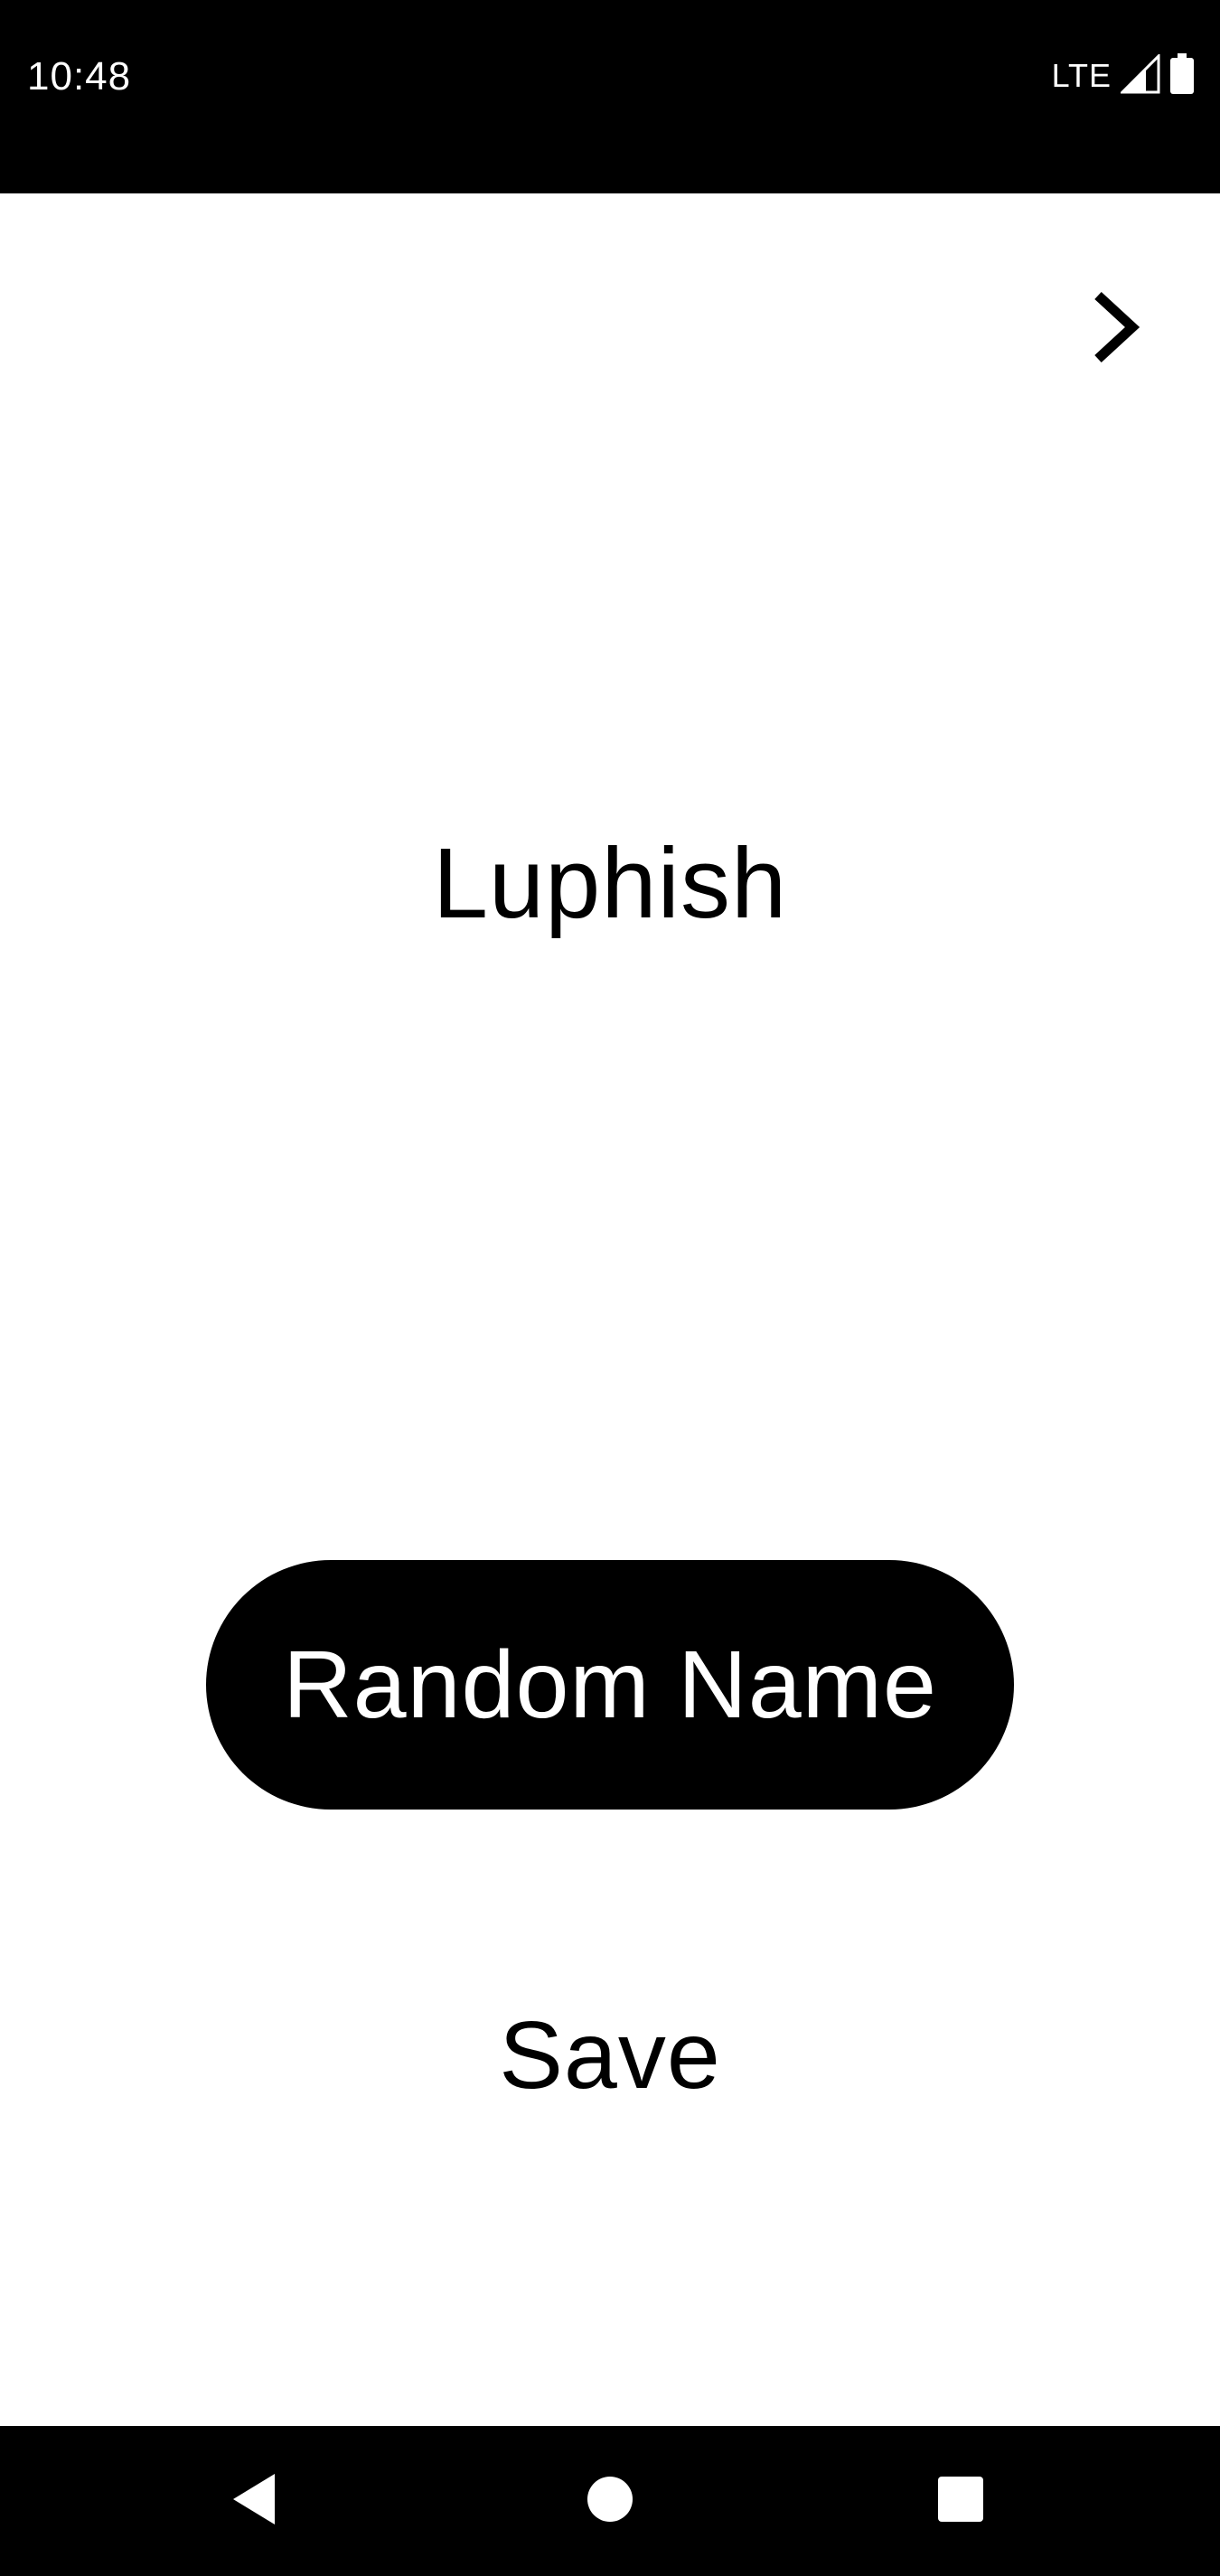 The width and height of the screenshot is (1220, 2576). What do you see at coordinates (79, 76) in the screenshot?
I see `status-time: 10:48` at bounding box center [79, 76].